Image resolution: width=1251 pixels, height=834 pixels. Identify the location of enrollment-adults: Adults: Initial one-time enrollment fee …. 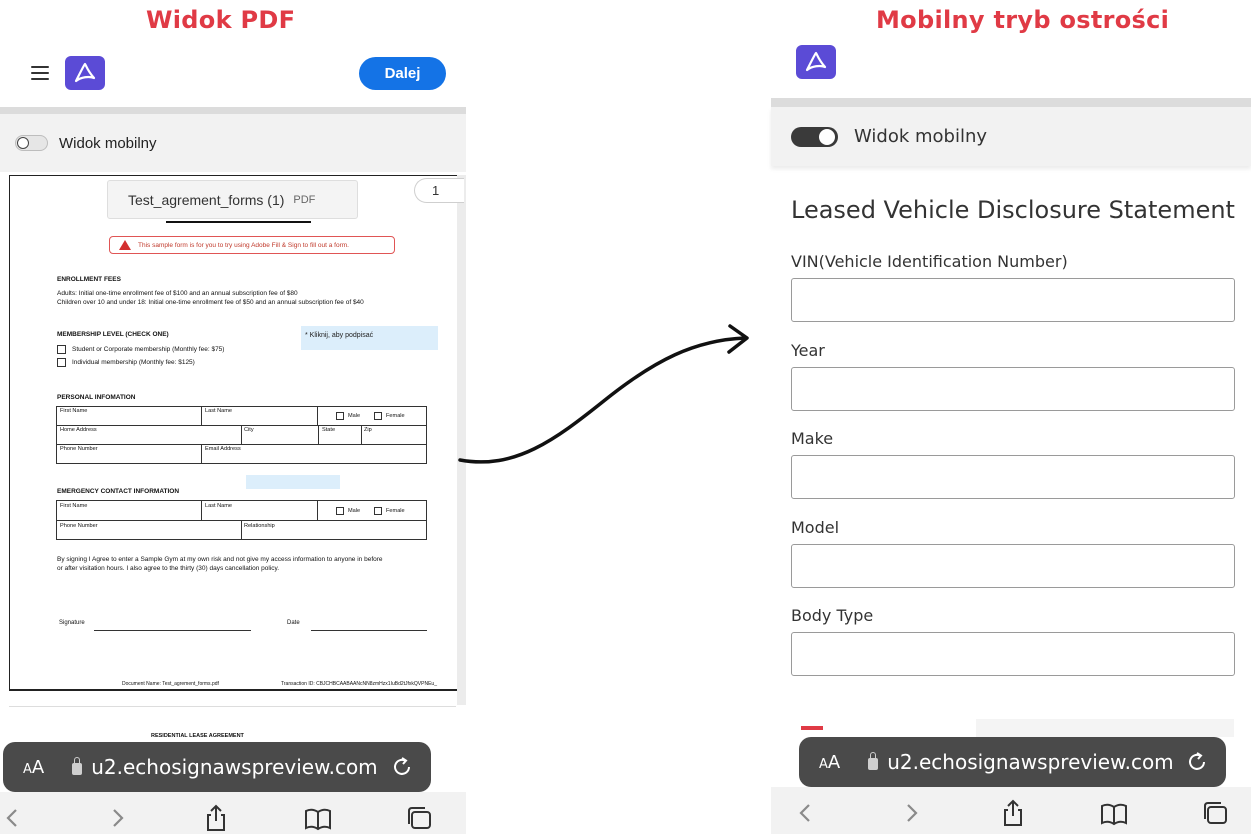
(177, 293).